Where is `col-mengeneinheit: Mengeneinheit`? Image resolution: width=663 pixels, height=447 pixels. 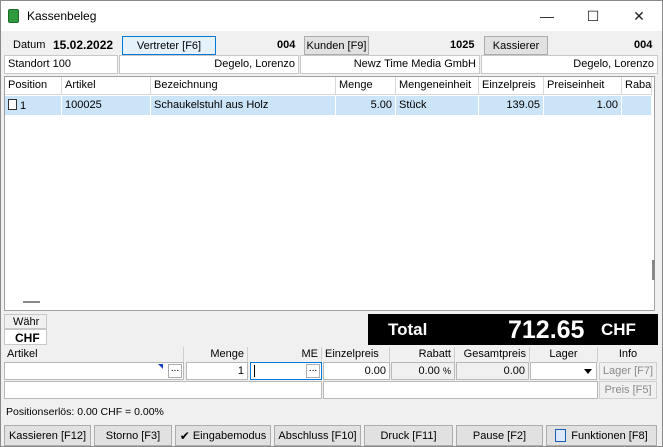 col-mengeneinheit: Mengeneinheit is located at coordinates (437, 86).